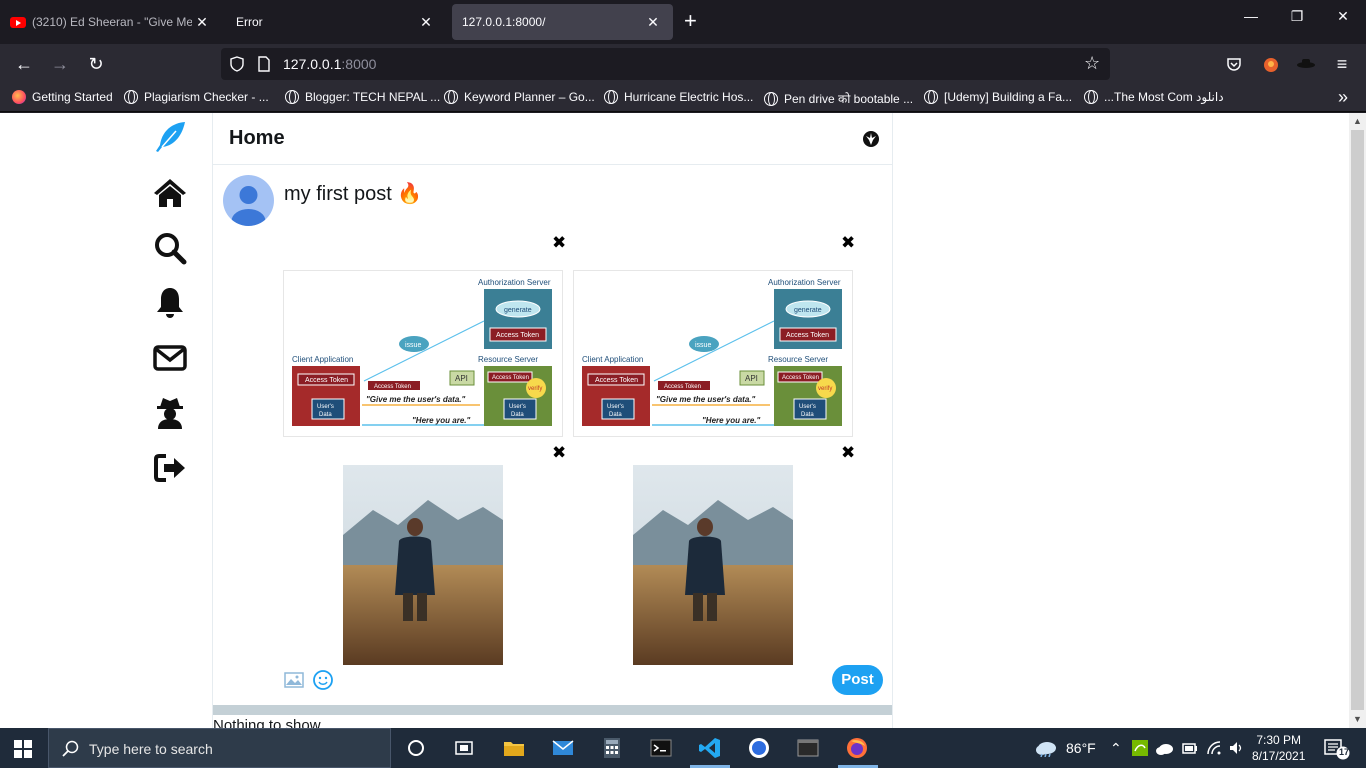 This screenshot has width=1366, height=768. I want to click on extension-icon, so click(1271, 64).